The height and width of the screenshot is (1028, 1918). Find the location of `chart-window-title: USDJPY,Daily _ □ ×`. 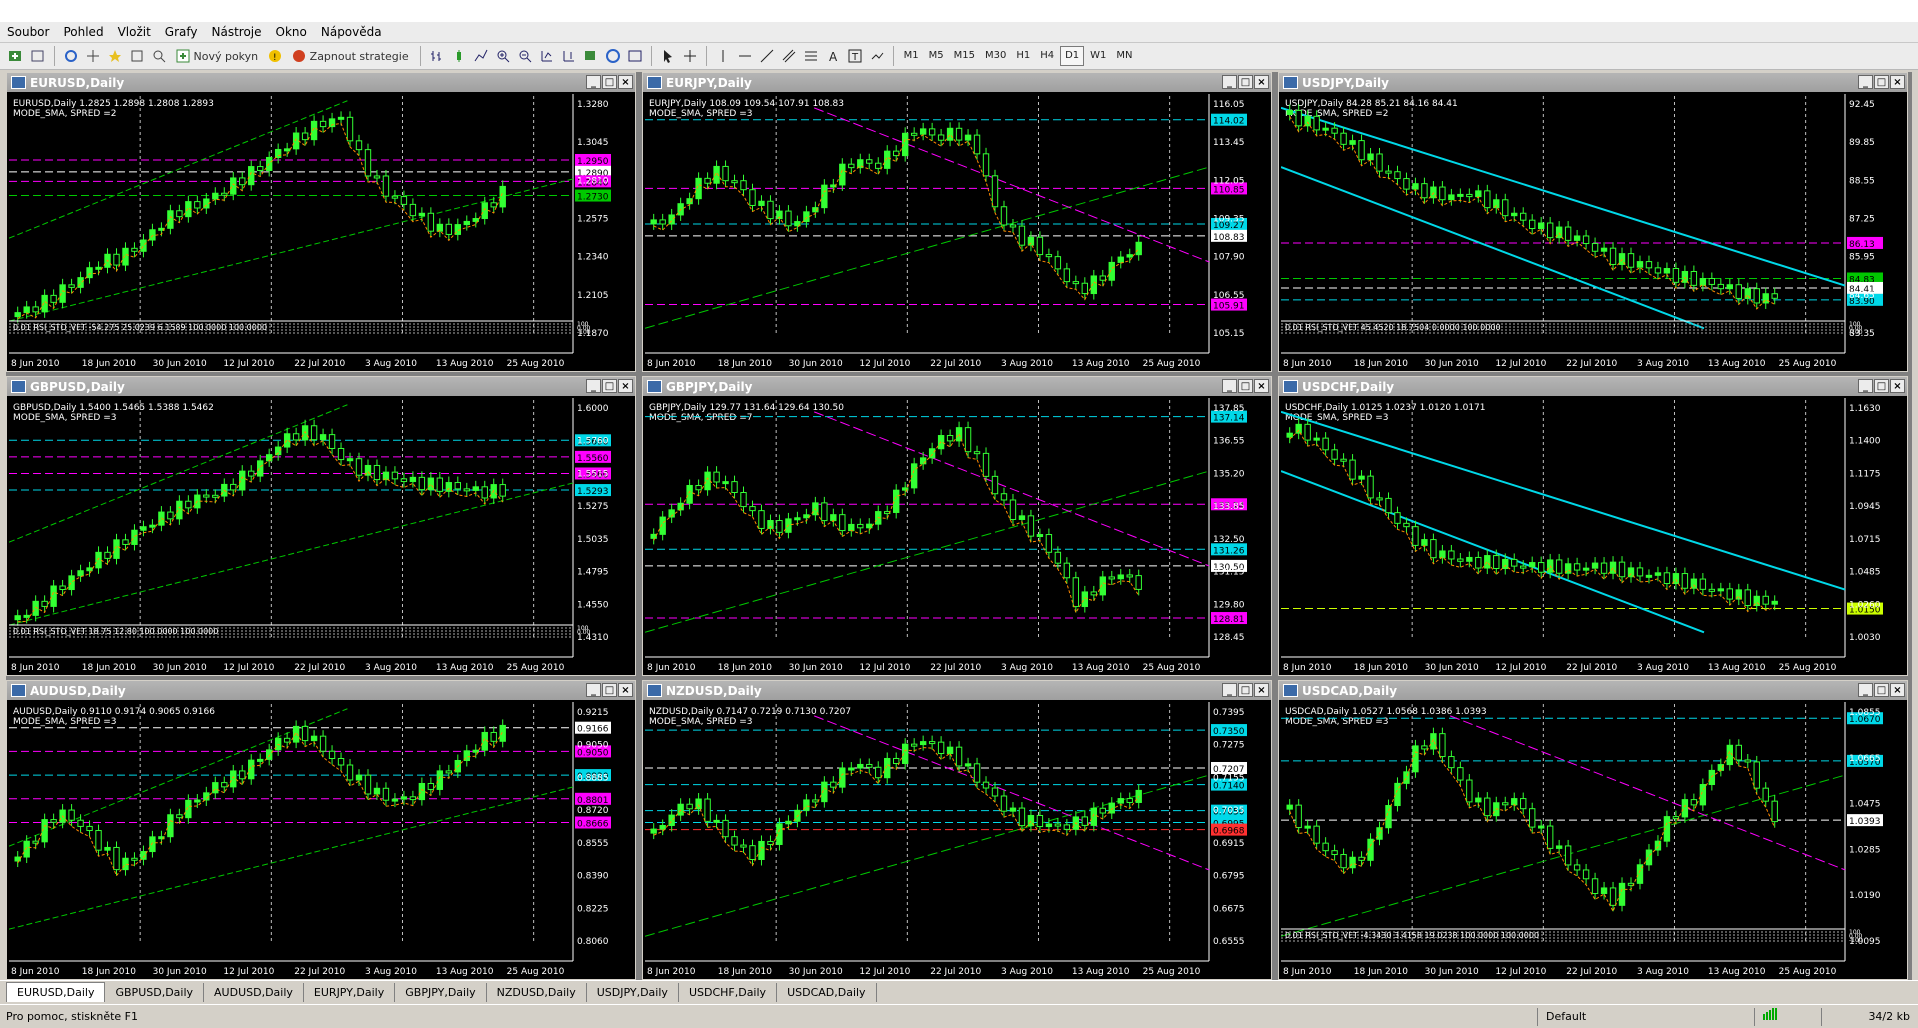

chart-window-title: USDJPY,Daily _ □ × is located at coordinates (1593, 82).